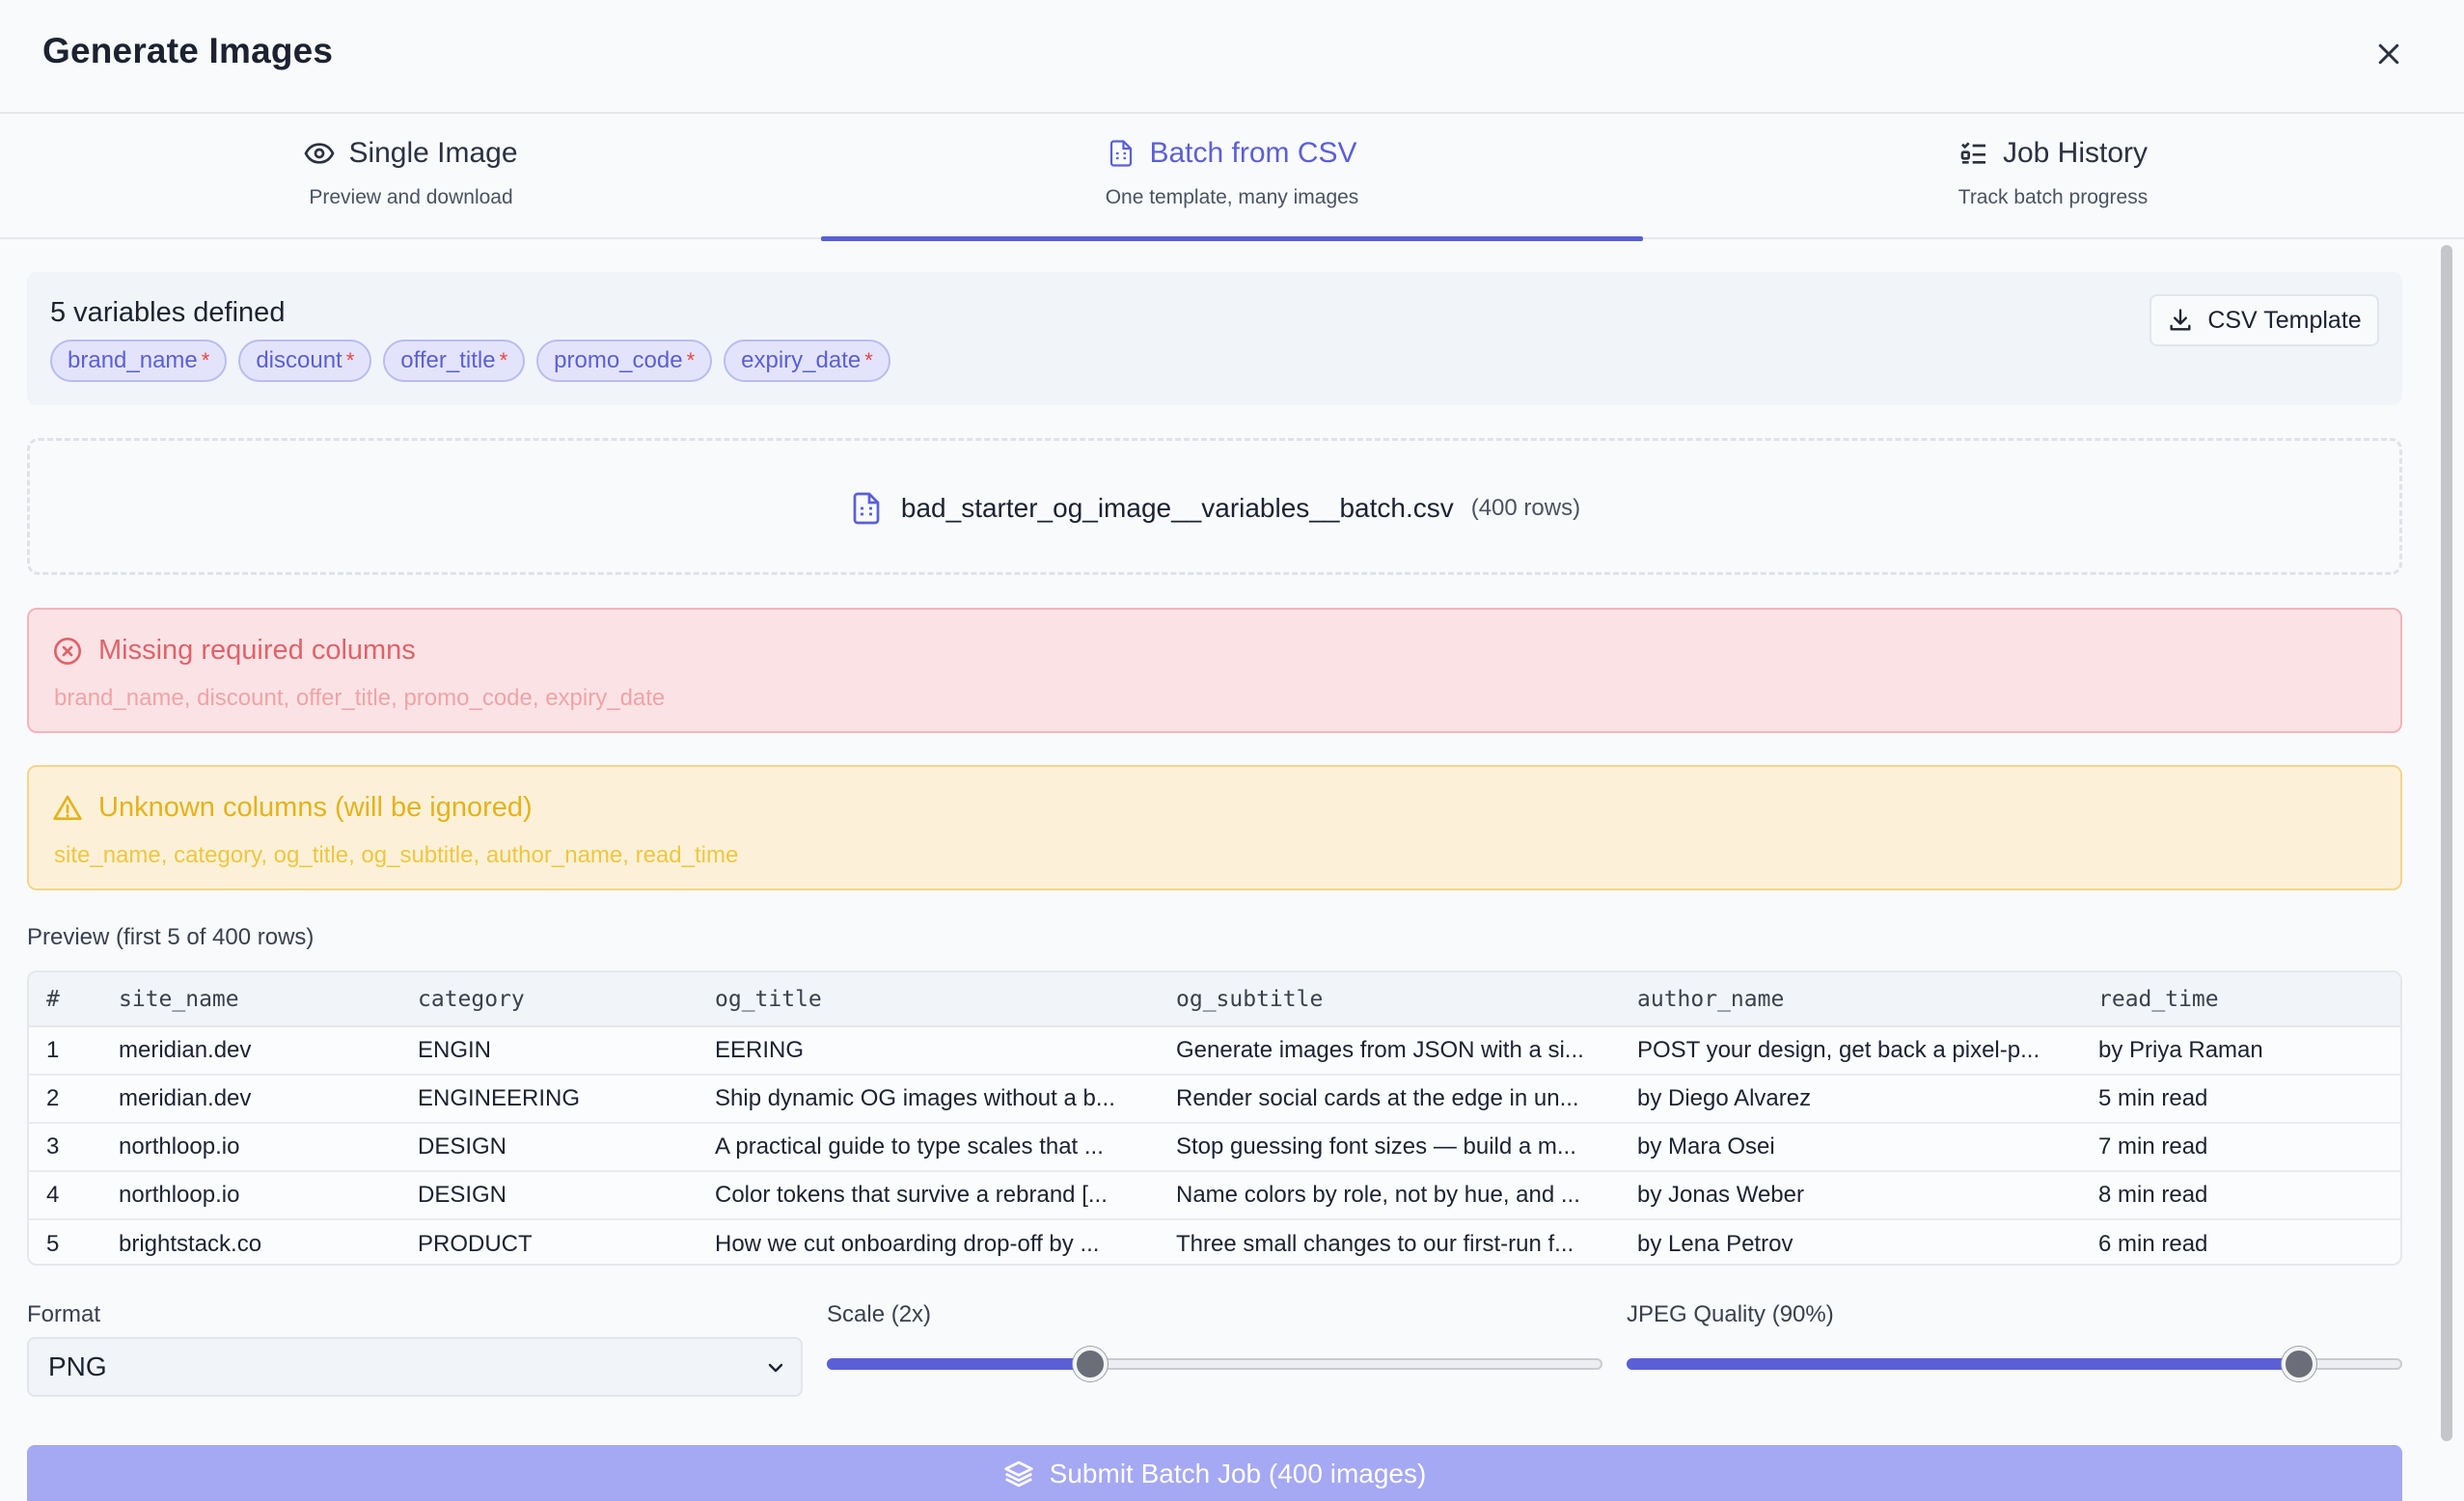 The height and width of the screenshot is (1501, 2464). Describe the element at coordinates (315, 807) in the screenshot. I see `alert-title: Unknown columns (will be ignored)` at that location.